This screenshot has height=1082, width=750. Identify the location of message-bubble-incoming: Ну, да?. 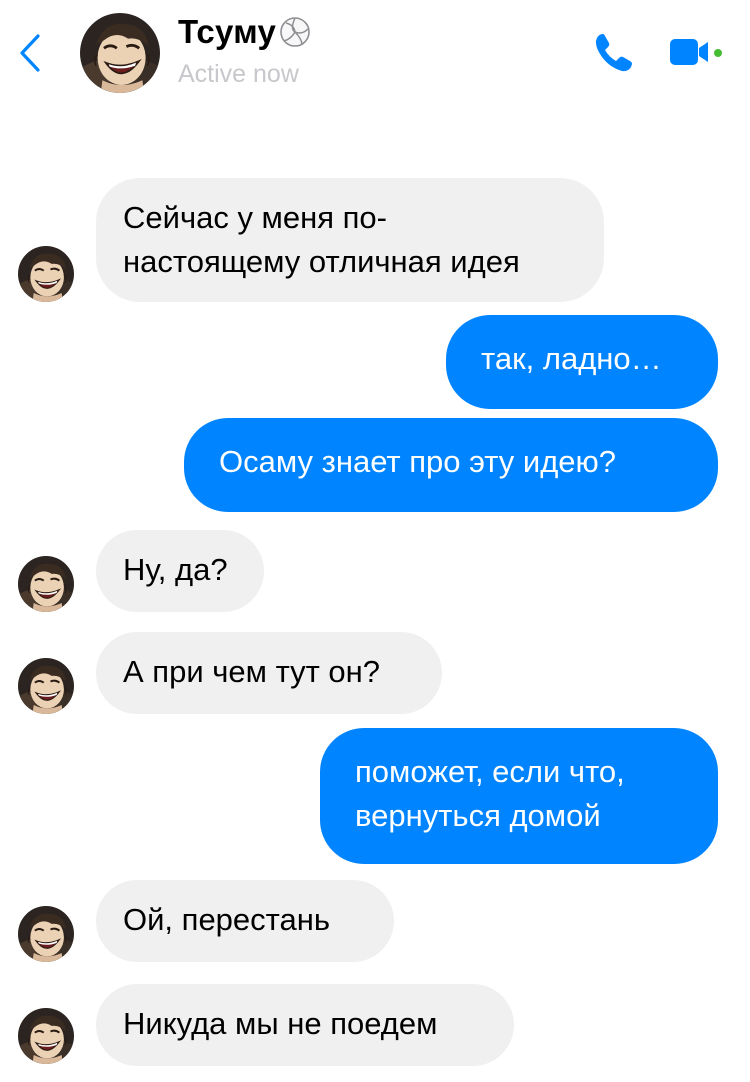
(180, 571).